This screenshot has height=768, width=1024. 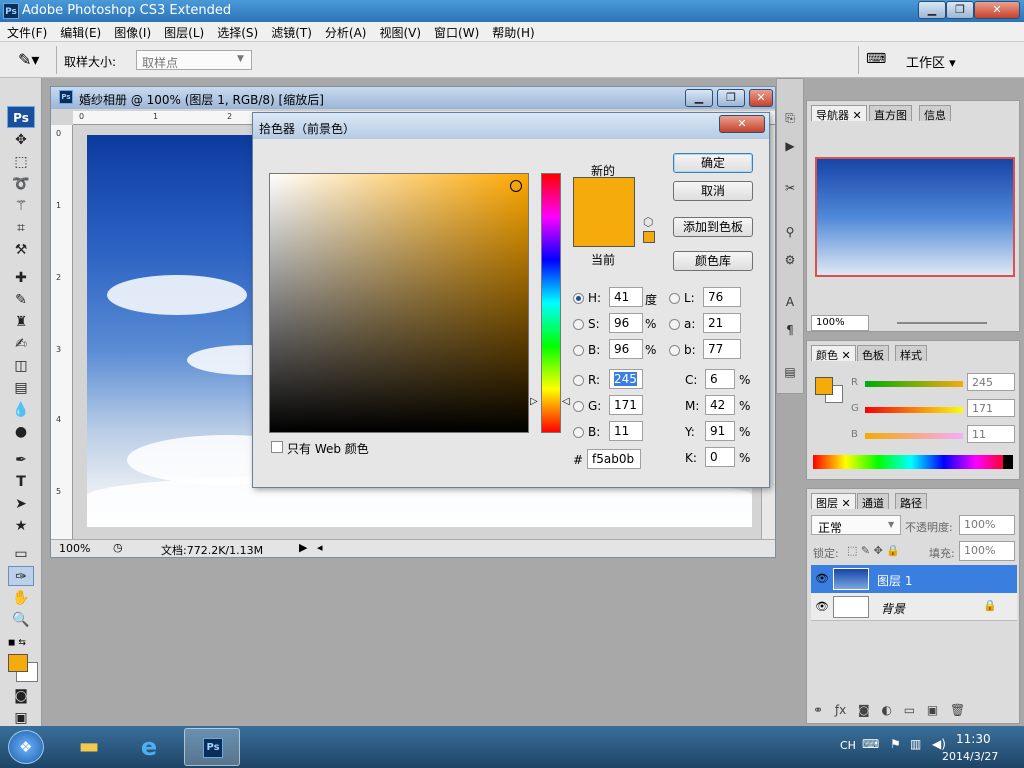 I want to click on menu-layer: 图层(L), so click(x=183, y=31).